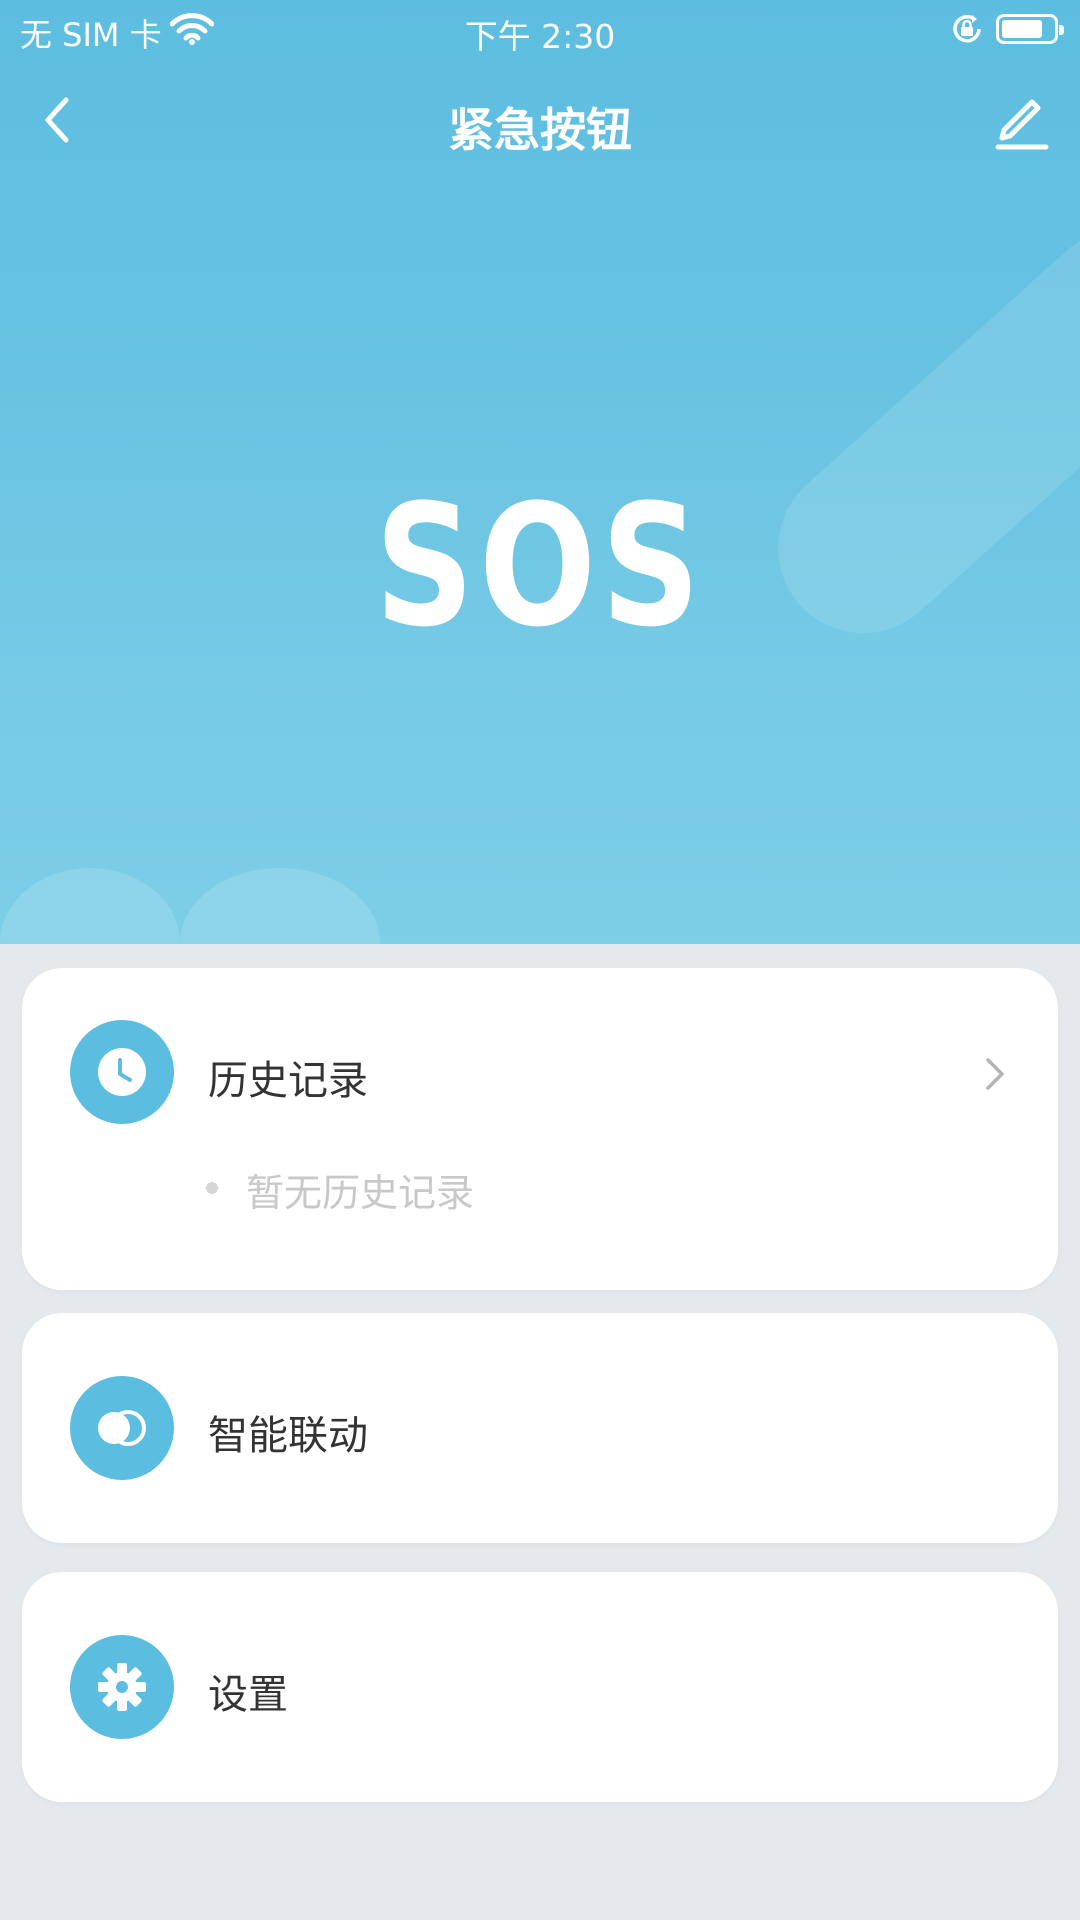 The width and height of the screenshot is (1080, 1920). Describe the element at coordinates (1030, 29) in the screenshot. I see `battery-icon` at that location.